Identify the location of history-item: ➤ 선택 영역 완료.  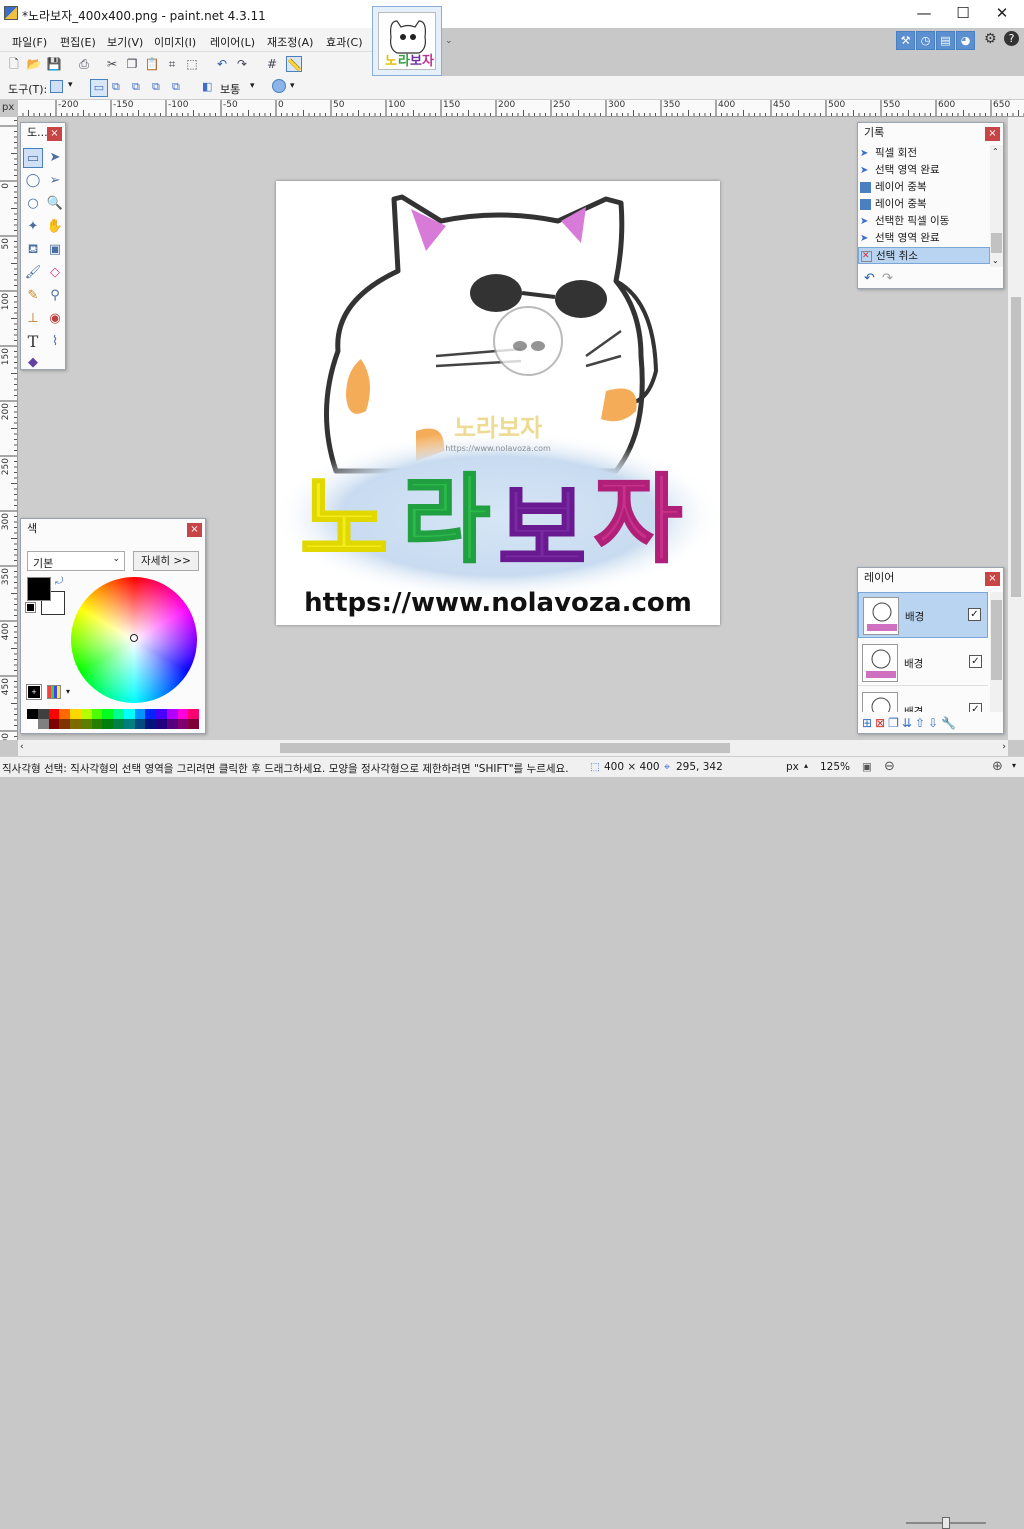
(924, 170).